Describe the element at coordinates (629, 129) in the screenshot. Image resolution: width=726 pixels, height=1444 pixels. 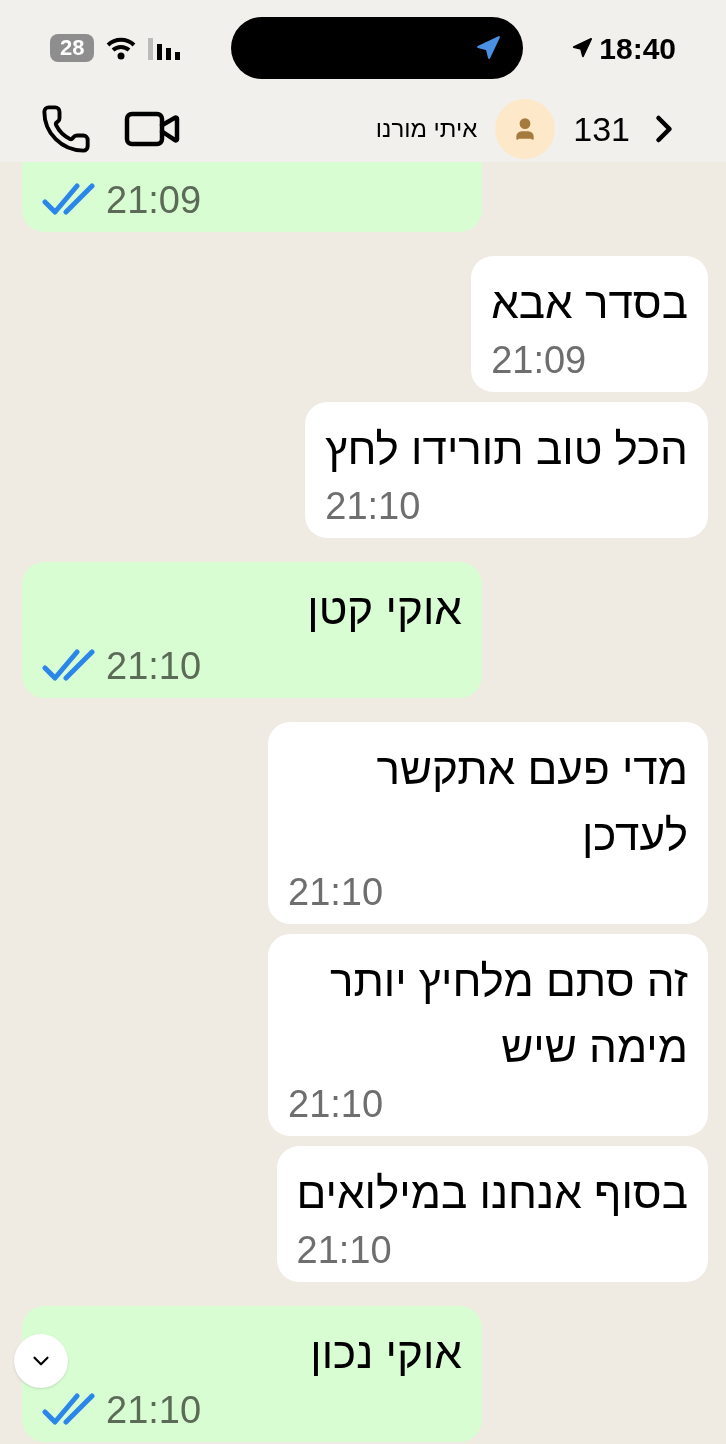
I see `back-button: 131` at that location.